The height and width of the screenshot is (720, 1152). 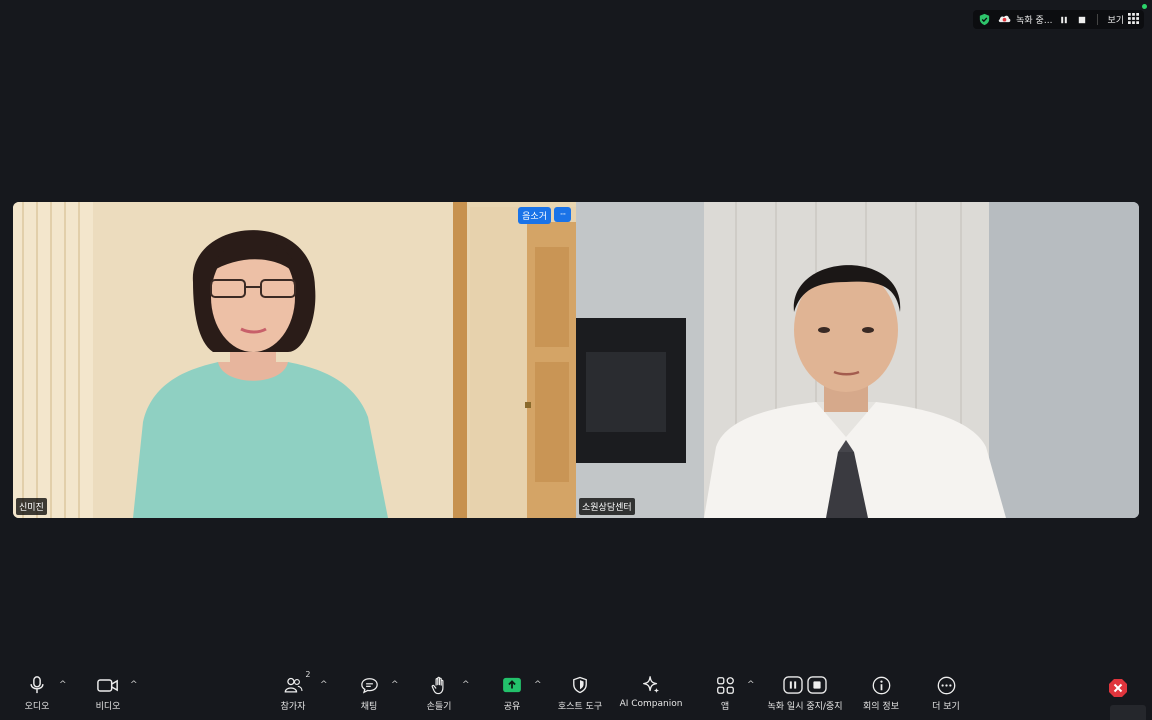 What do you see at coordinates (946, 707) in the screenshot?
I see `more-label: 더 보기` at bounding box center [946, 707].